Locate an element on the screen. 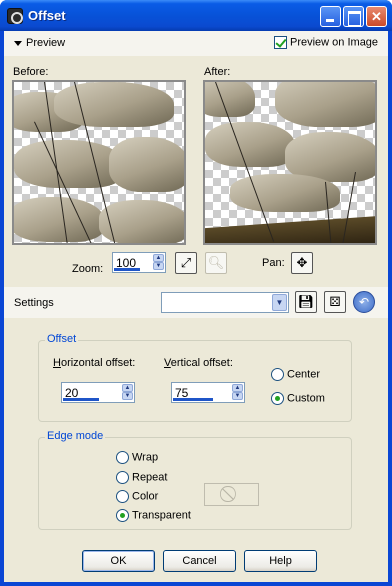 Image resolution: width=392 pixels, height=586 pixels. wrap-label: Wrap is located at coordinates (145, 457).